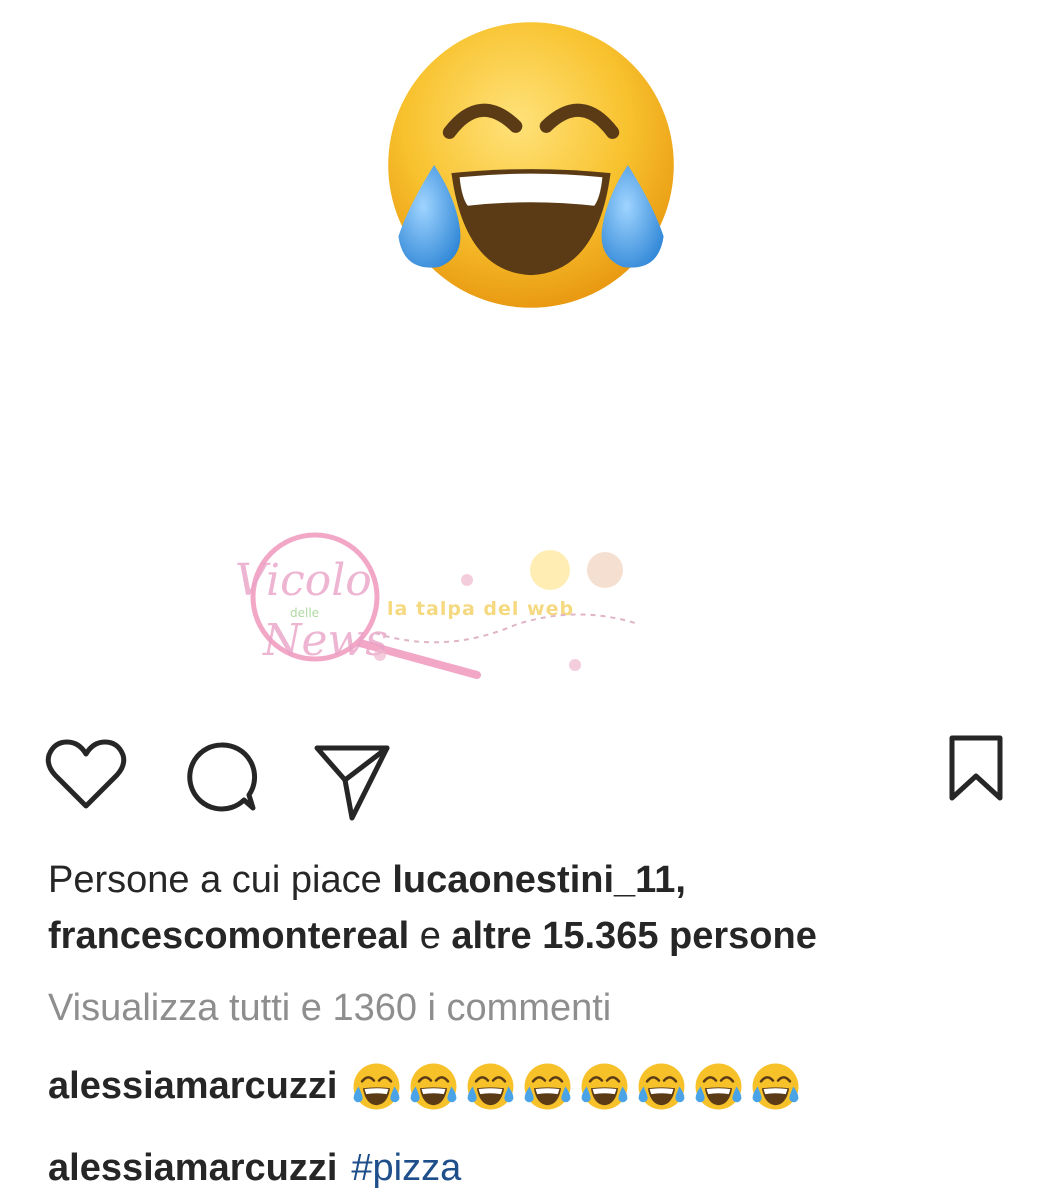  What do you see at coordinates (430, 936) in the screenshot?
I see `likes-joiner: e` at bounding box center [430, 936].